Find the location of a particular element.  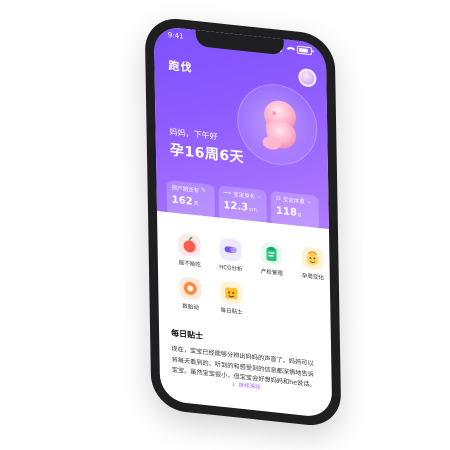

status-time: 9:41 is located at coordinates (175, 36).